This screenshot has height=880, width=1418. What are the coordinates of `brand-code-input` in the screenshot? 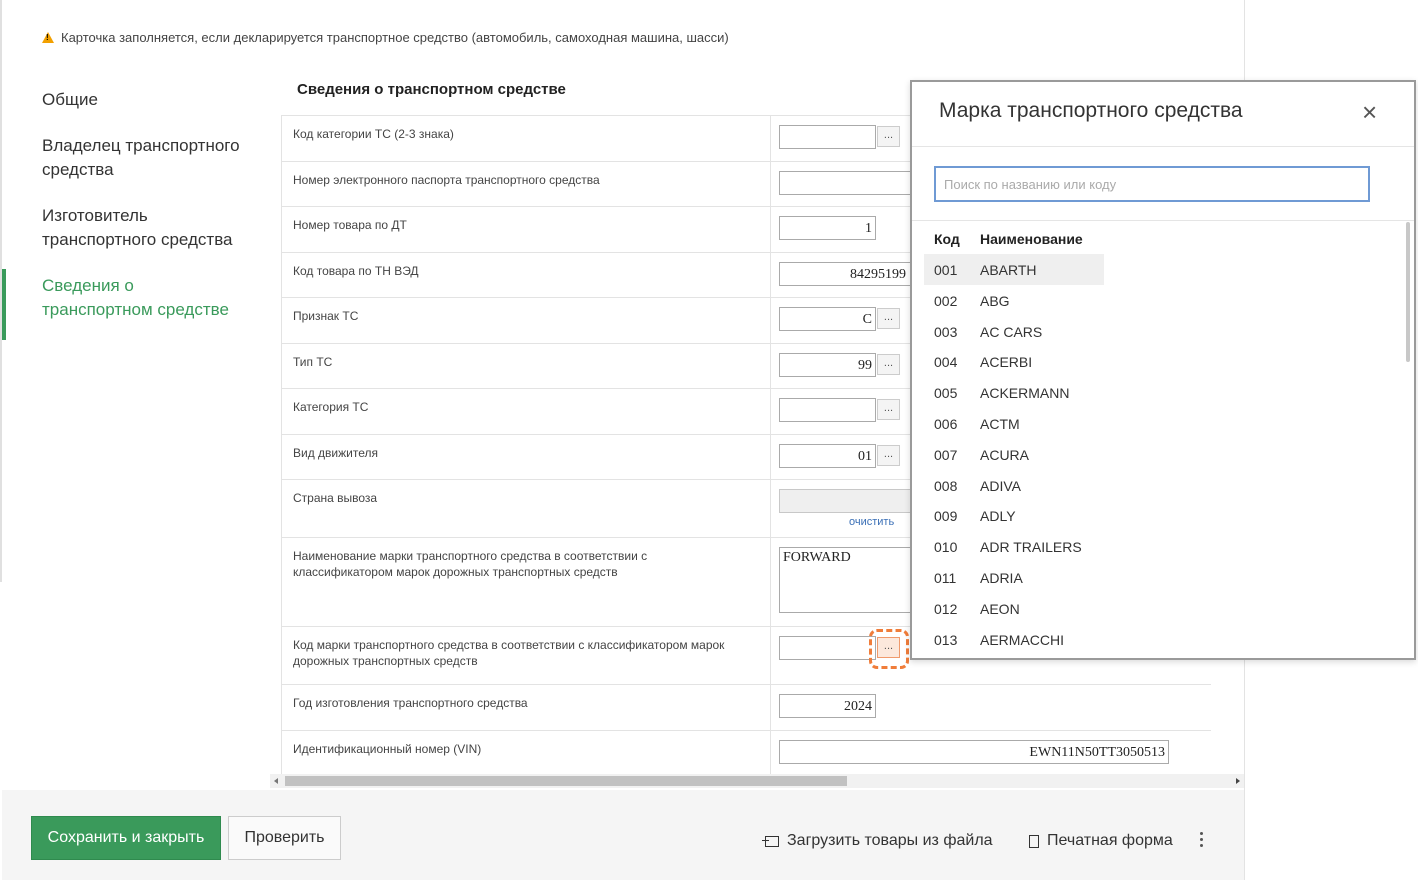 It's located at (827, 648).